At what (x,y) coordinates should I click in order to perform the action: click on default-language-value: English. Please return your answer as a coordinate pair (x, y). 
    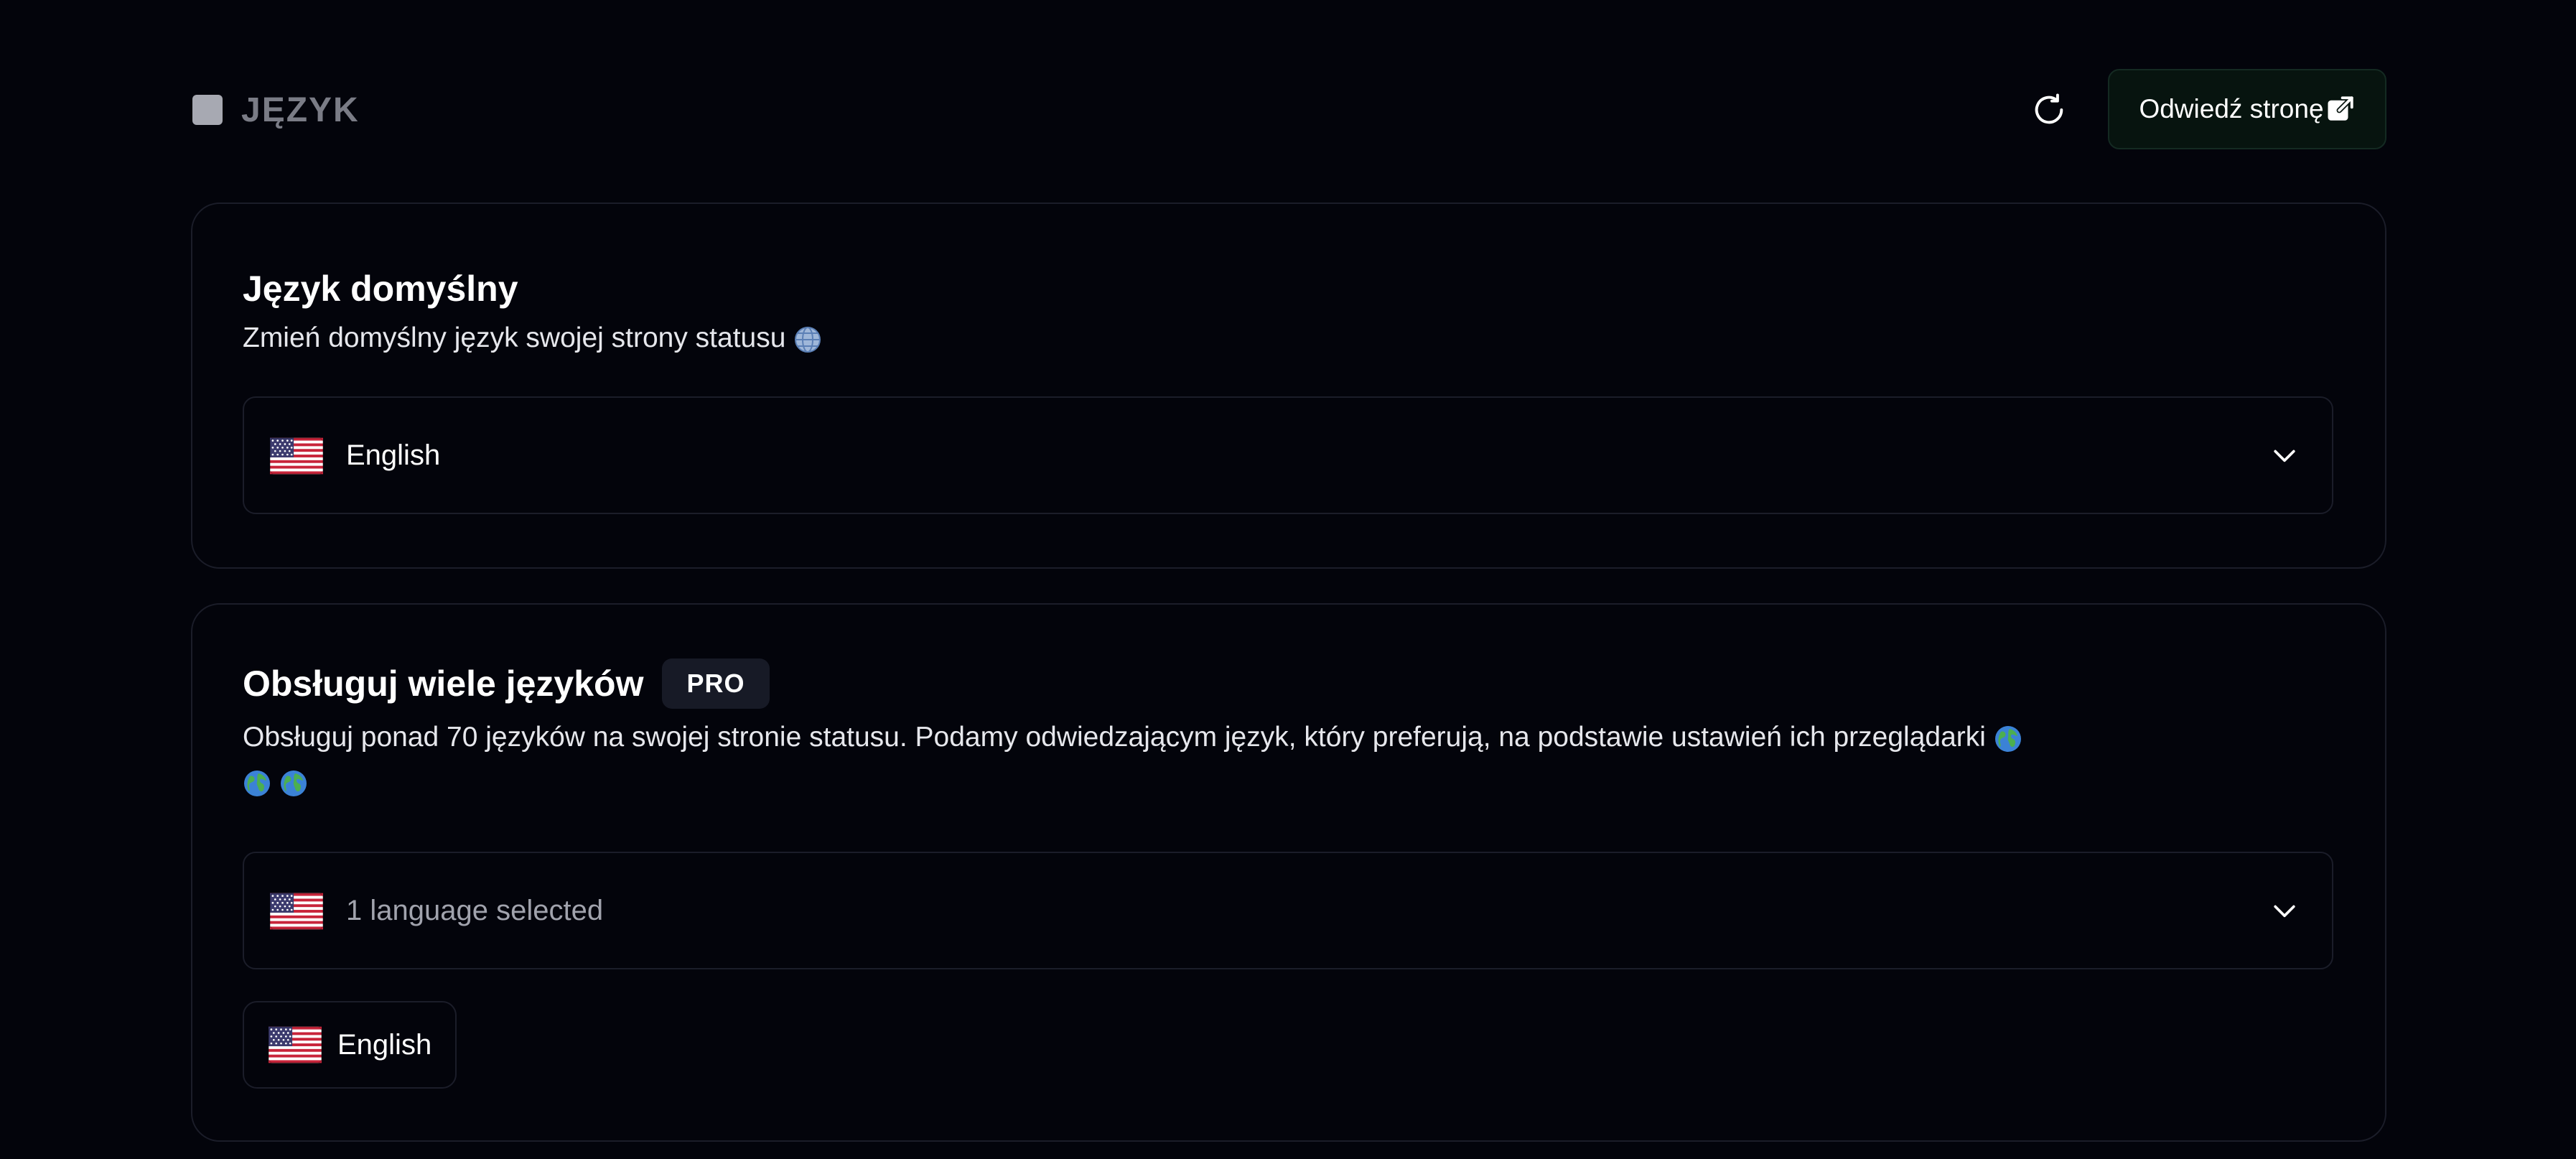
    Looking at the image, I should click on (393, 455).